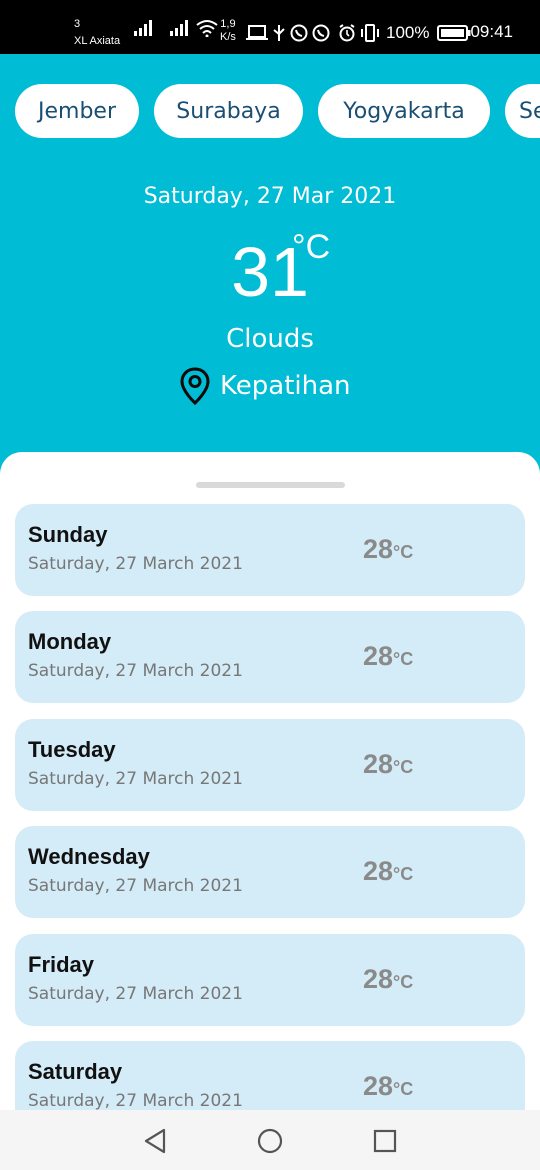  What do you see at coordinates (207, 28) in the screenshot?
I see `wifi-icon` at bounding box center [207, 28].